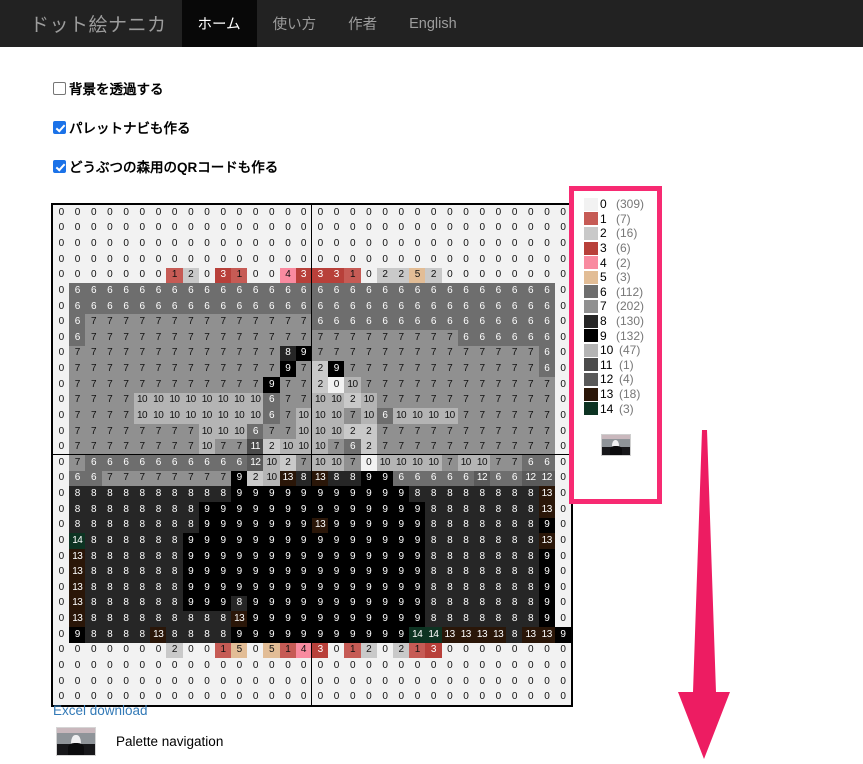  Describe the element at coordinates (401, 650) in the screenshot. I see `pixel-cell: 2` at that location.